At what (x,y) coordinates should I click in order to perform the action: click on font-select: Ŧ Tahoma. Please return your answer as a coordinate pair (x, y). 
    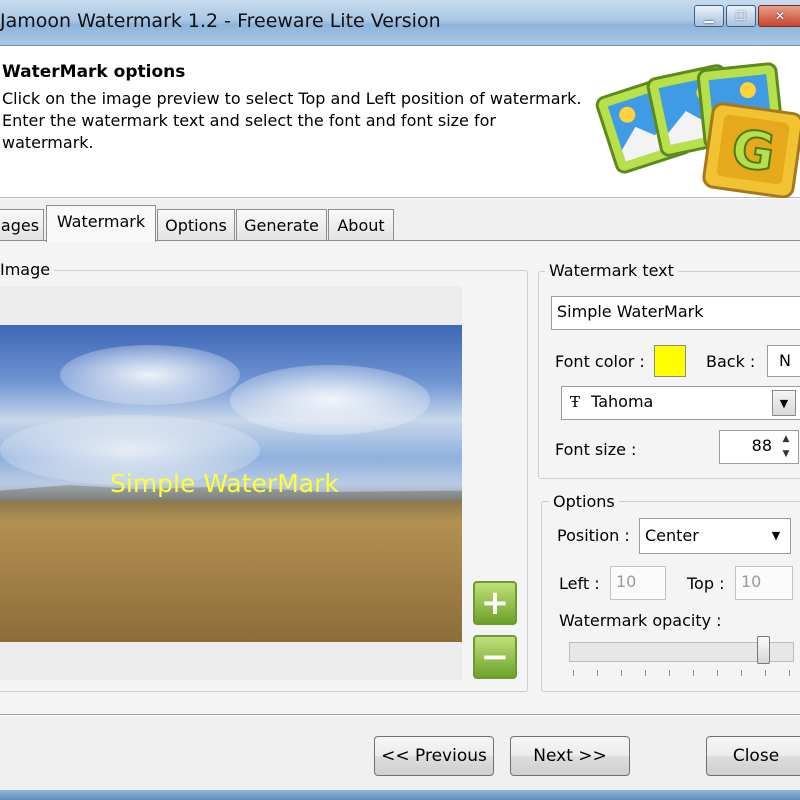
    Looking at the image, I should click on (680, 403).